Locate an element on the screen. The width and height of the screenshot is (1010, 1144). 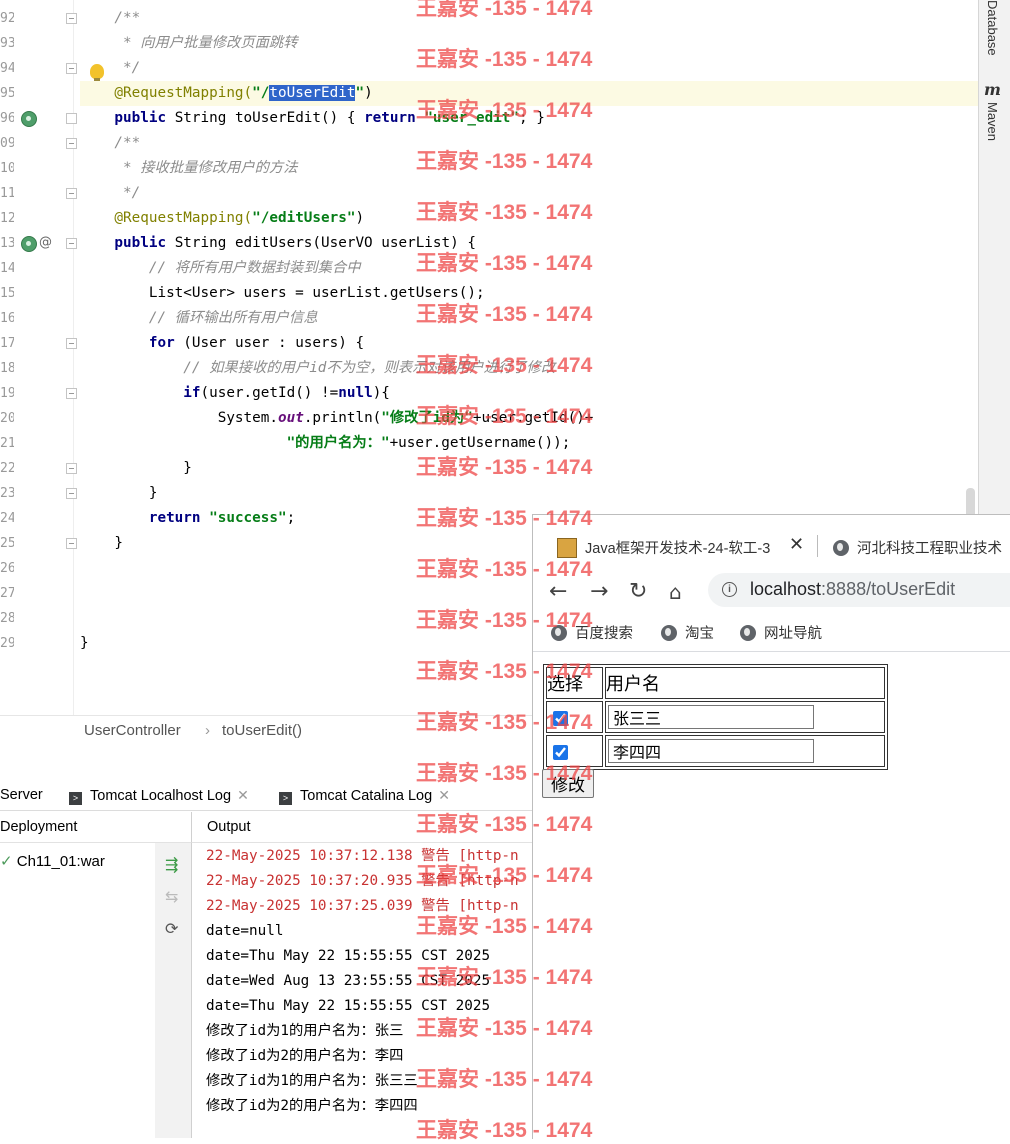
code-token: @RequestMapping( is located at coordinates (166, 93).